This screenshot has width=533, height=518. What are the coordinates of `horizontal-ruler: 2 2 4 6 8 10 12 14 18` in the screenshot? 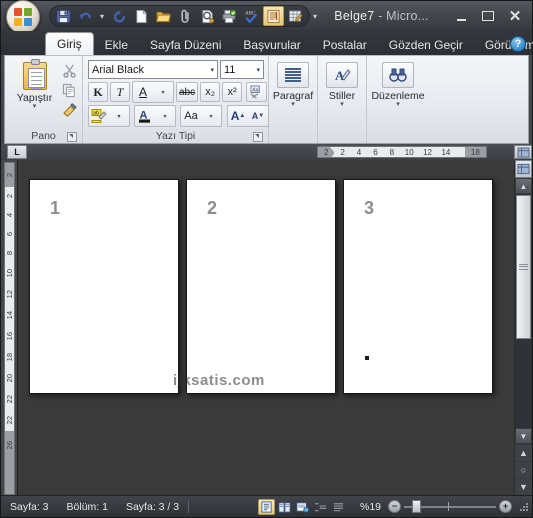 It's located at (402, 152).